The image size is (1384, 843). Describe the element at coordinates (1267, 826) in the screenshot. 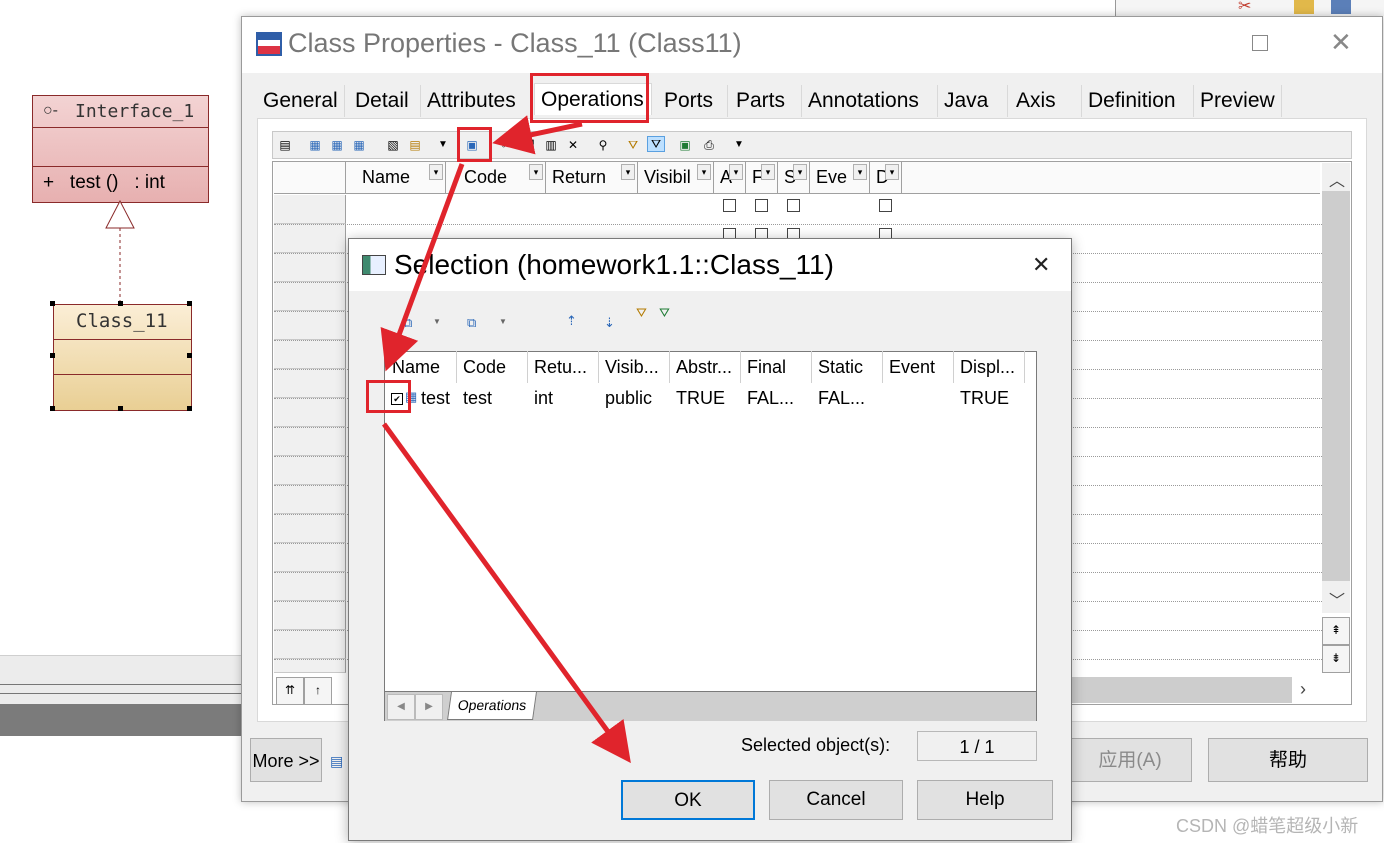

I see `watermark: CSDN @蜡笔超级小新` at that location.